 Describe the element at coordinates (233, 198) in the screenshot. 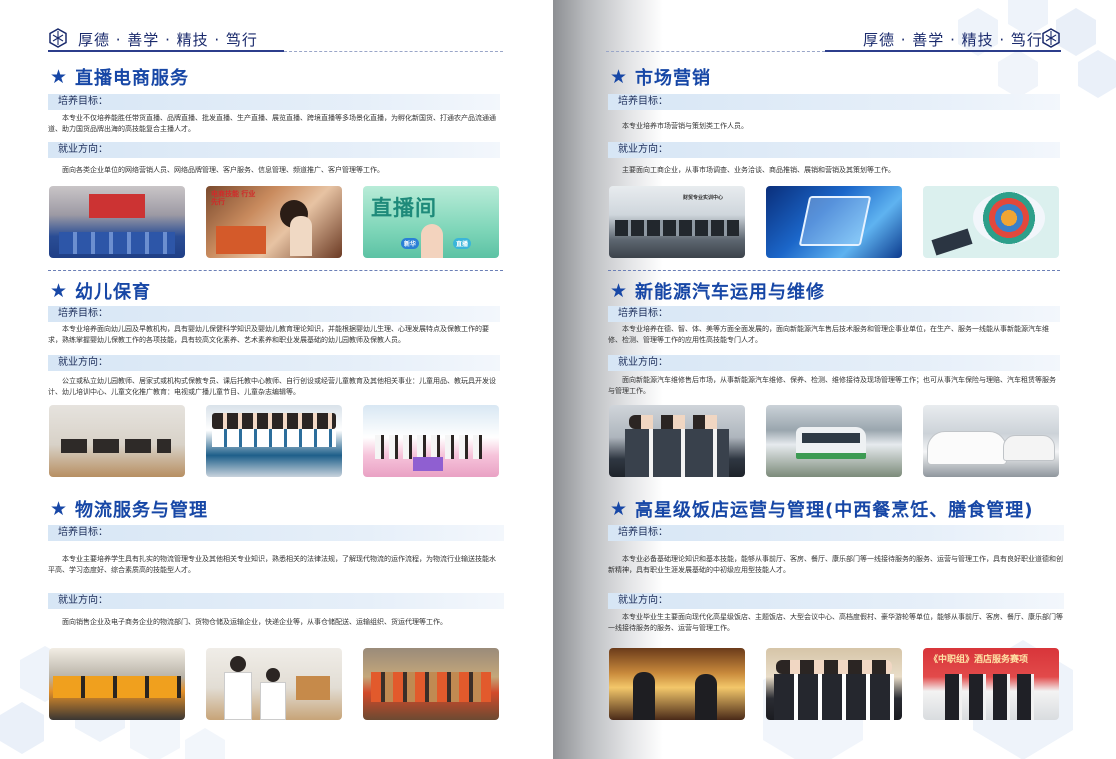

I see `photo-caption-text: 电商技能 行业先行` at that location.